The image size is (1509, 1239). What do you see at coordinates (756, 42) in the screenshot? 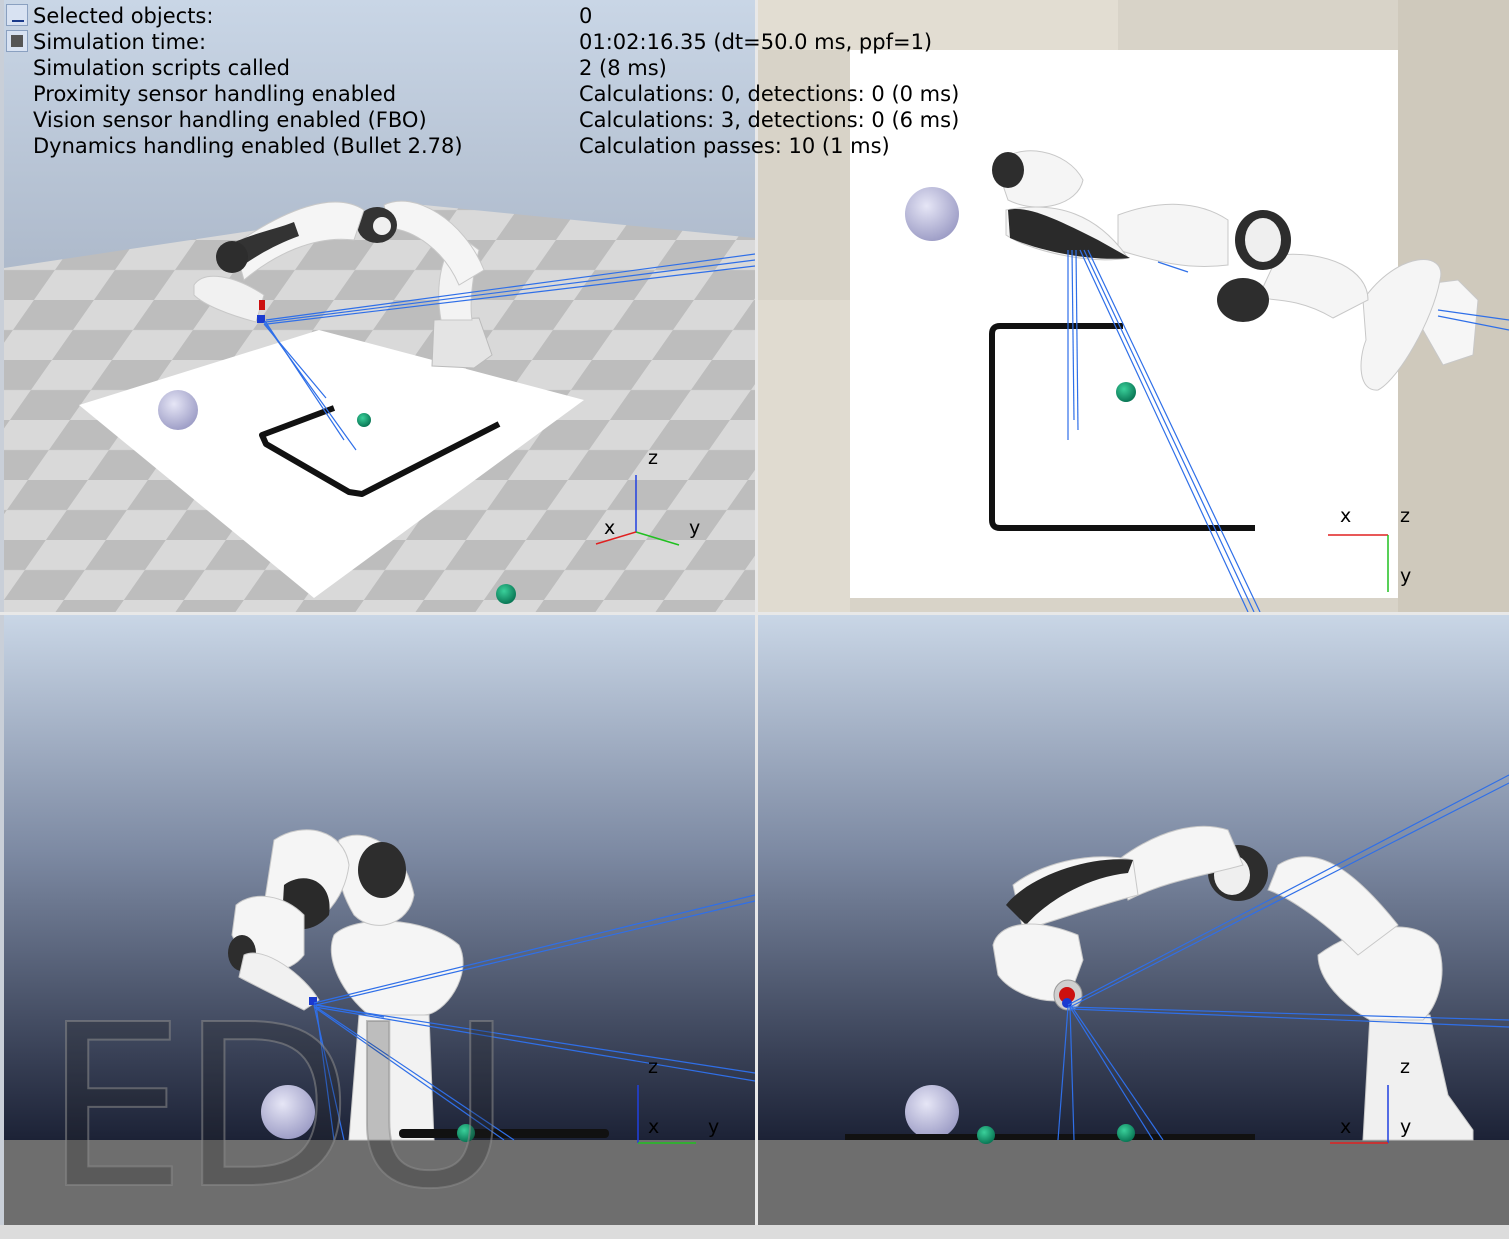
I see `info-value: 01:02:16.35 (dt=50.0 ms, ppf=1)` at bounding box center [756, 42].